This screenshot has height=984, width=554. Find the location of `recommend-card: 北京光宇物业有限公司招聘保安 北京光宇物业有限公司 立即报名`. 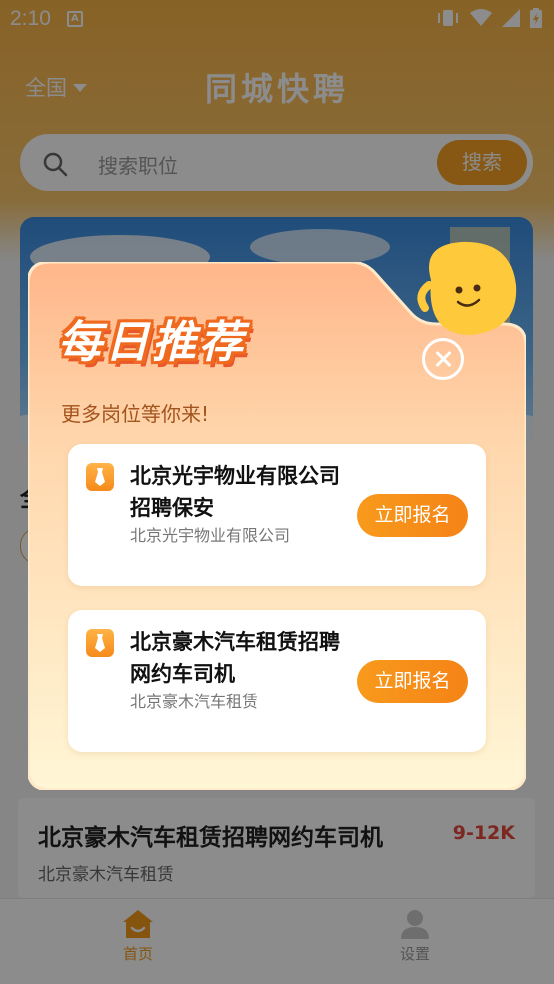

recommend-card: 北京光宇物业有限公司招聘保安 北京光宇物业有限公司 立即报名 is located at coordinates (277, 515).